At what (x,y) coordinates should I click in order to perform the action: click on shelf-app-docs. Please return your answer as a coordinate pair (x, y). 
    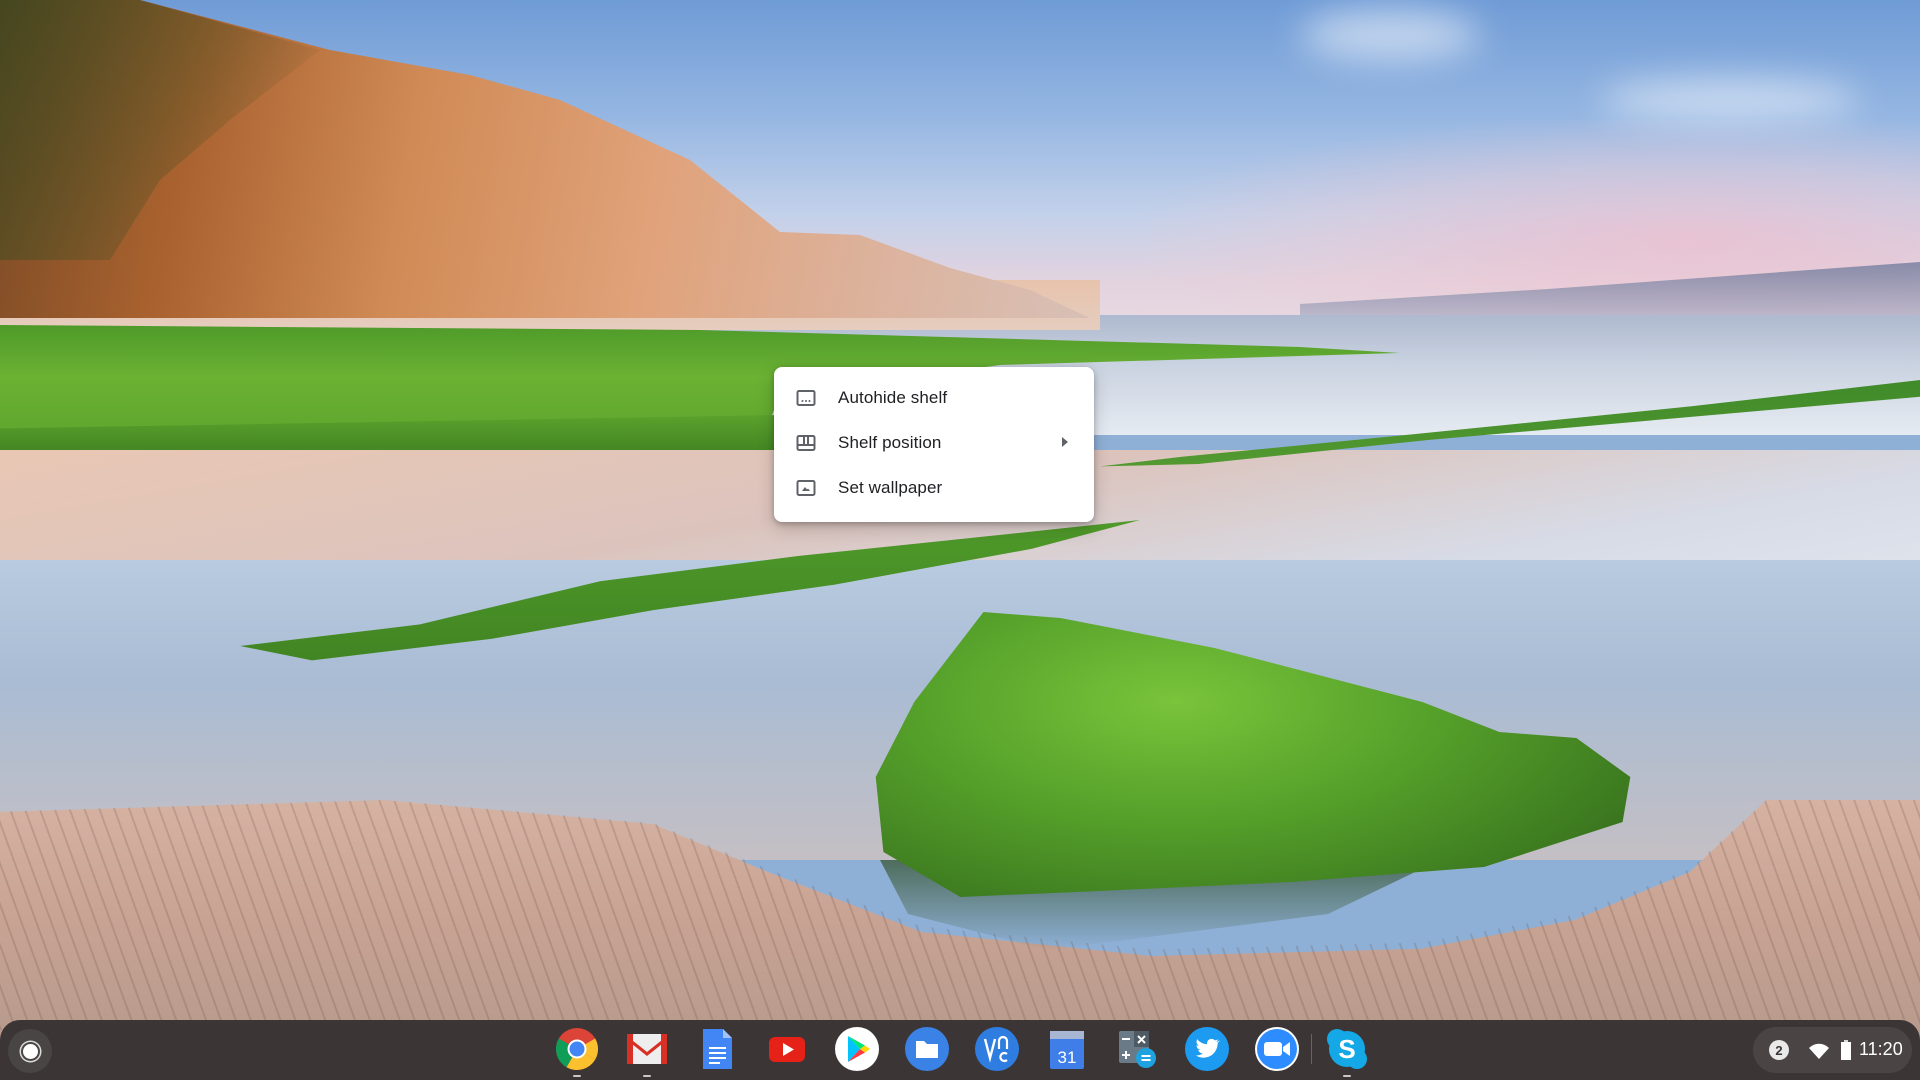
    Looking at the image, I should click on (717, 1049).